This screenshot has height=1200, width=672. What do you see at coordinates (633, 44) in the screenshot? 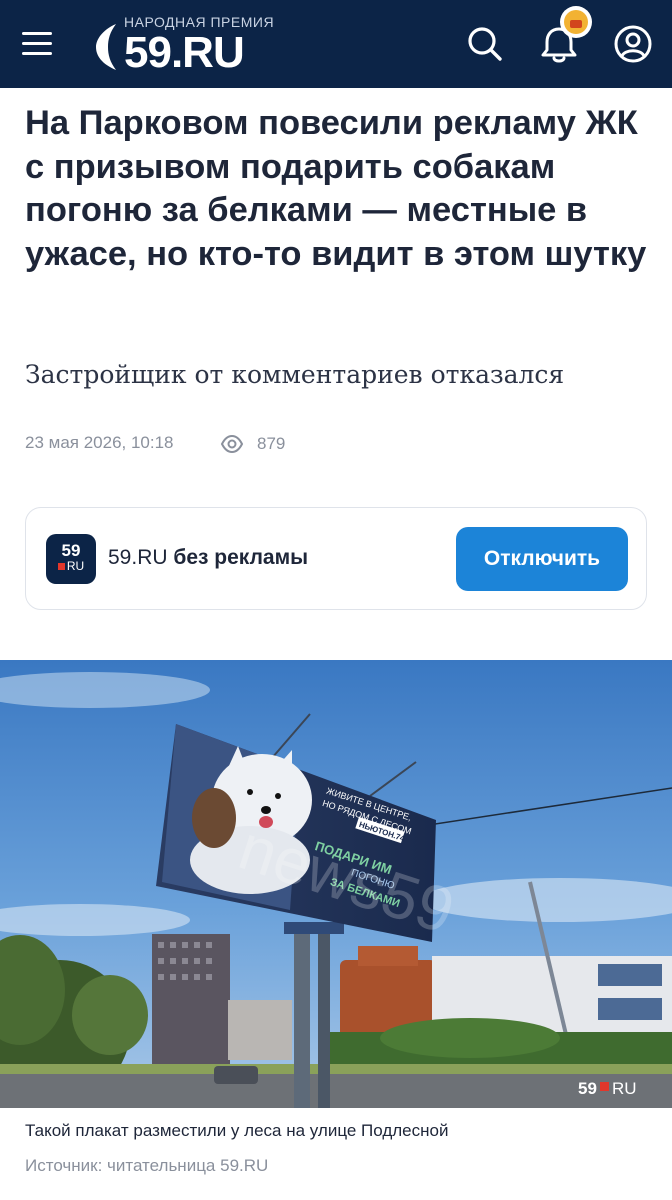
I see `user-icon` at bounding box center [633, 44].